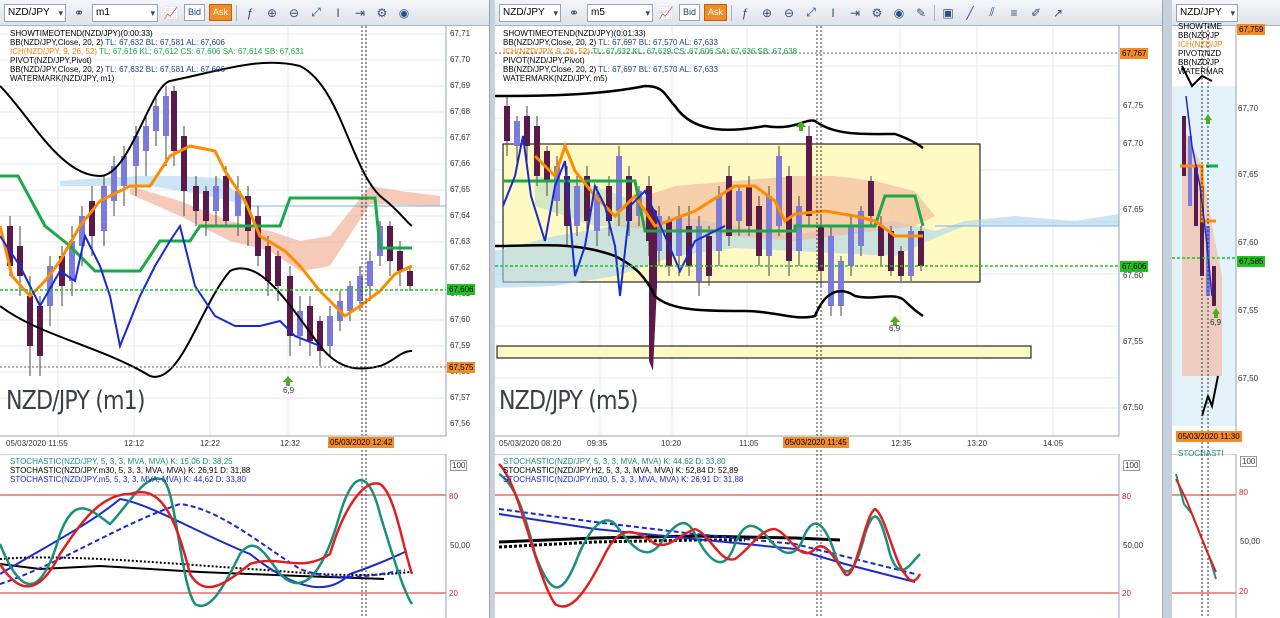  What do you see at coordinates (460, 137) in the screenshot?
I see `y-tick: 67,67` at bounding box center [460, 137].